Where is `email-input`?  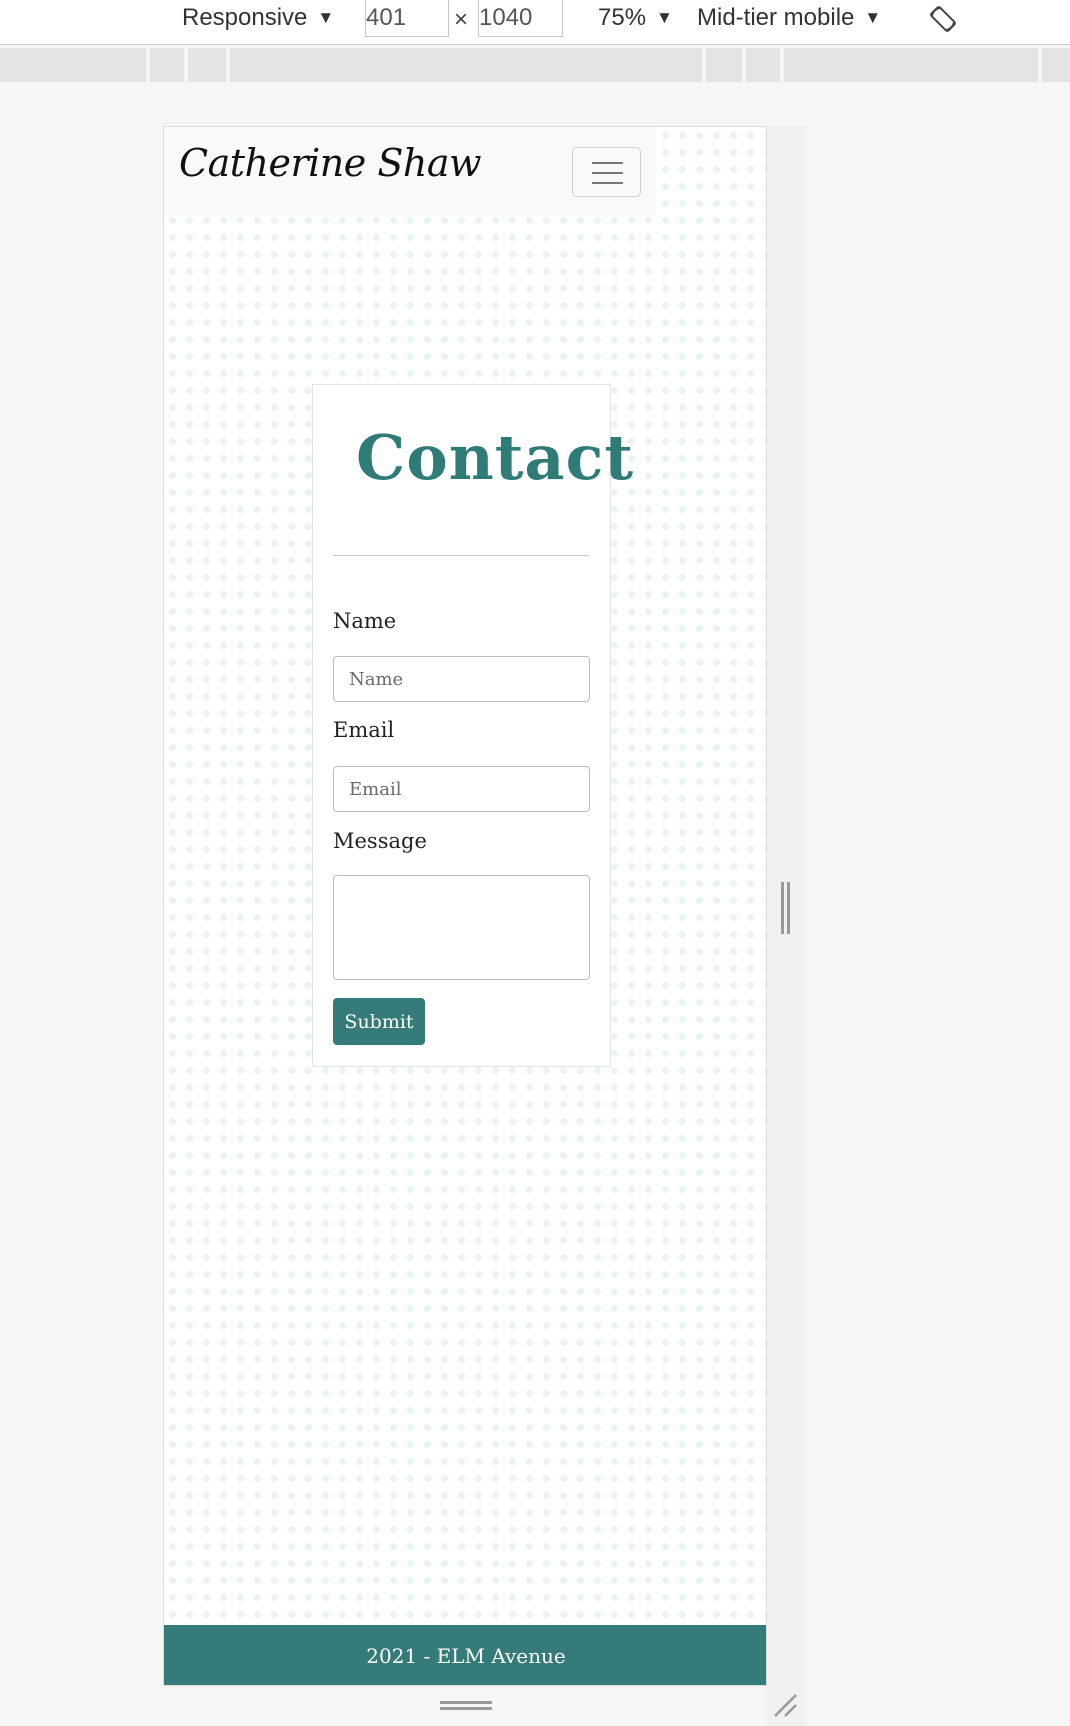
email-input is located at coordinates (461, 789).